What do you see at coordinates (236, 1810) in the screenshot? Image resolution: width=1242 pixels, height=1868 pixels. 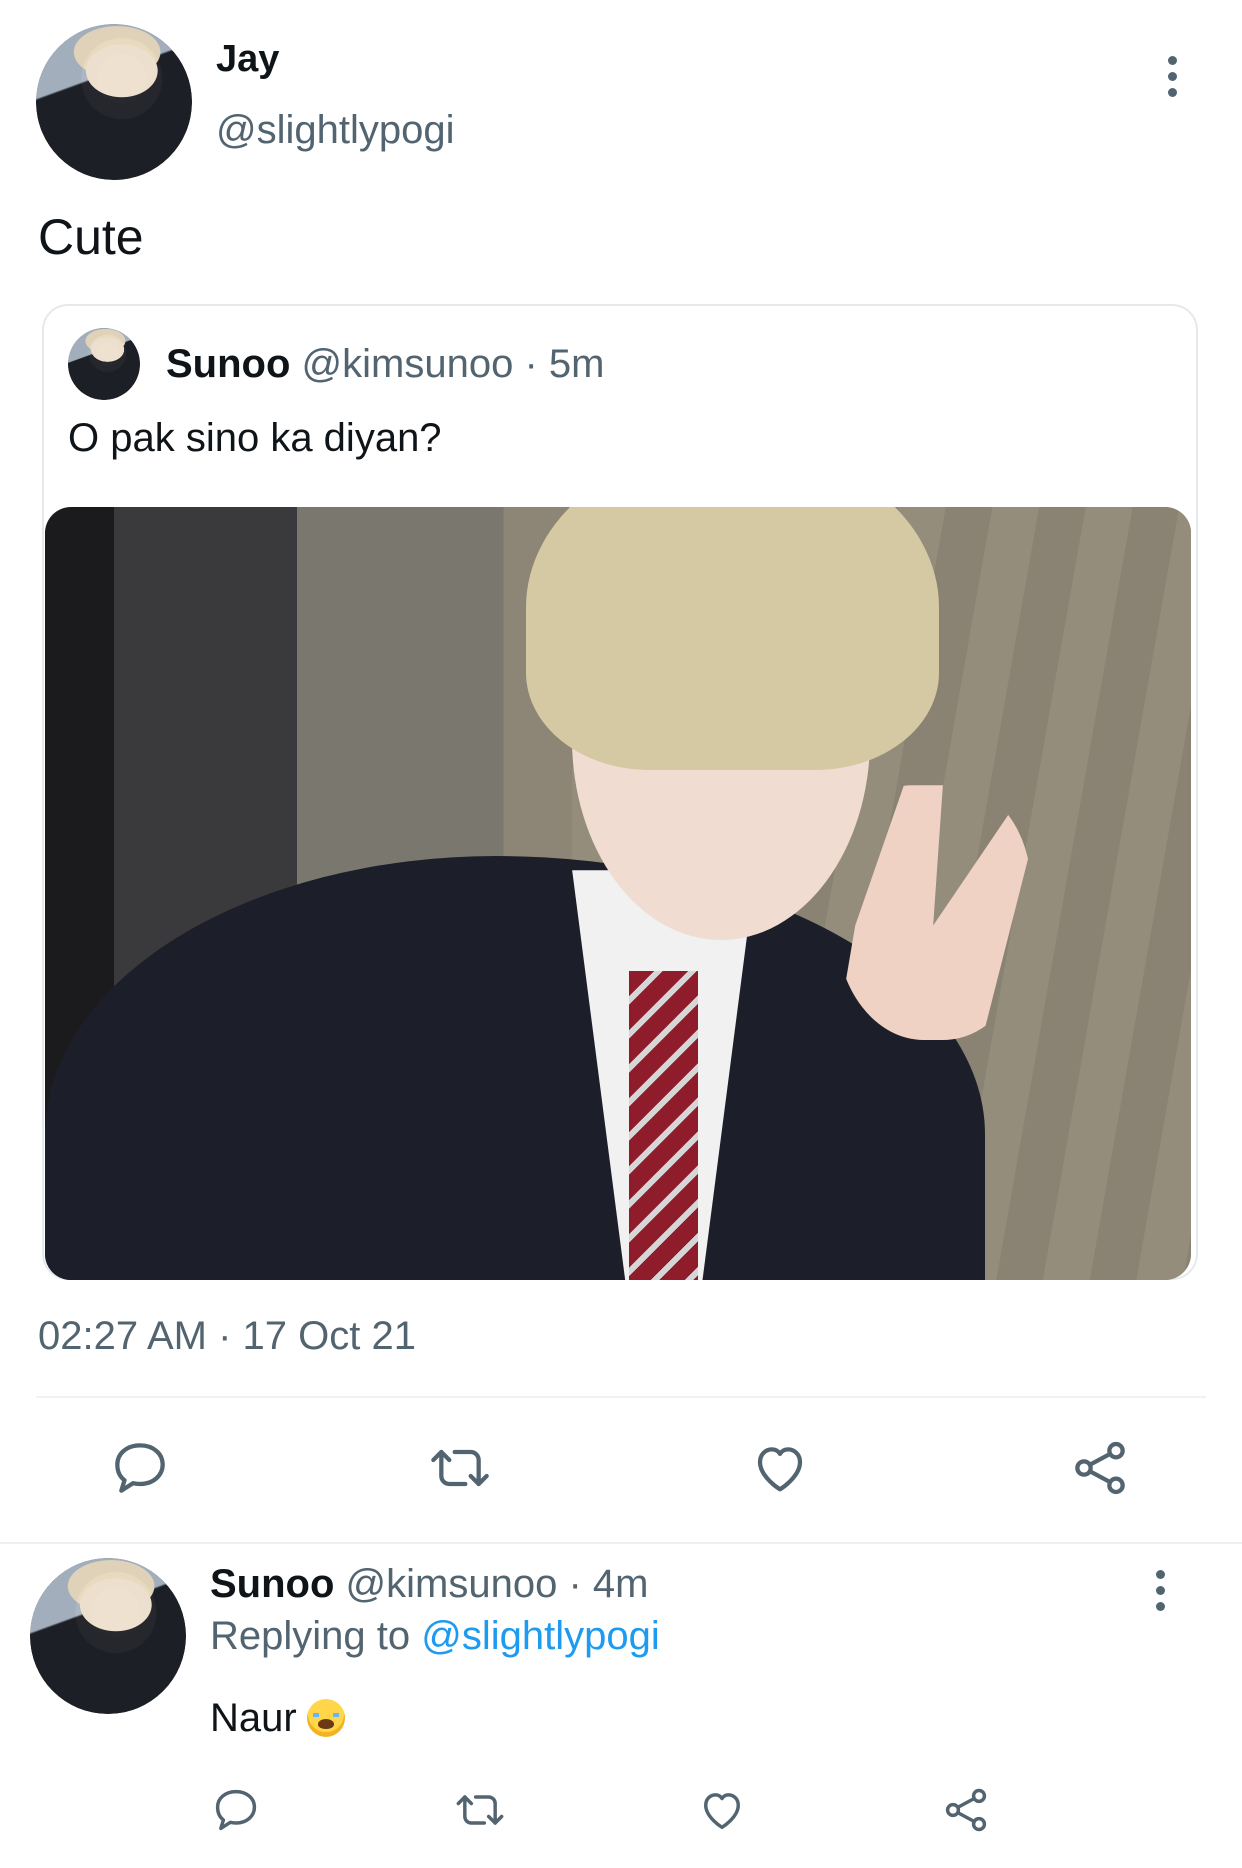 I see `reply-reply-icon` at bounding box center [236, 1810].